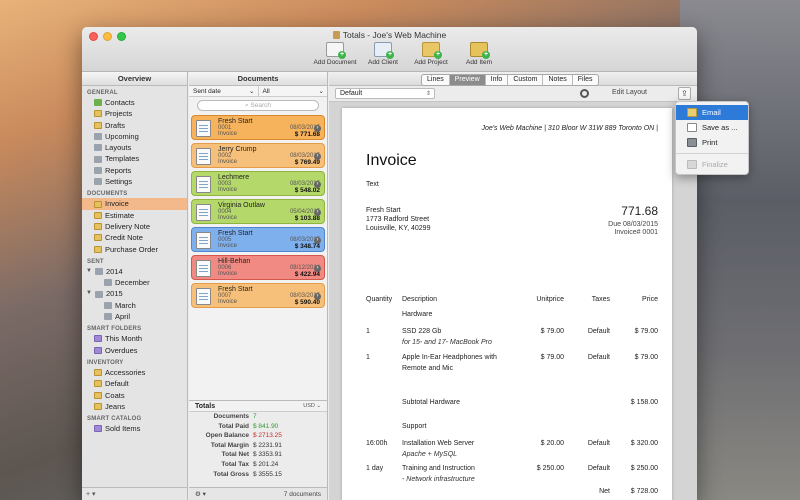  What do you see at coordinates (134, 395) in the screenshot?
I see `sidebar-item-coats: Coats` at bounding box center [134, 395].